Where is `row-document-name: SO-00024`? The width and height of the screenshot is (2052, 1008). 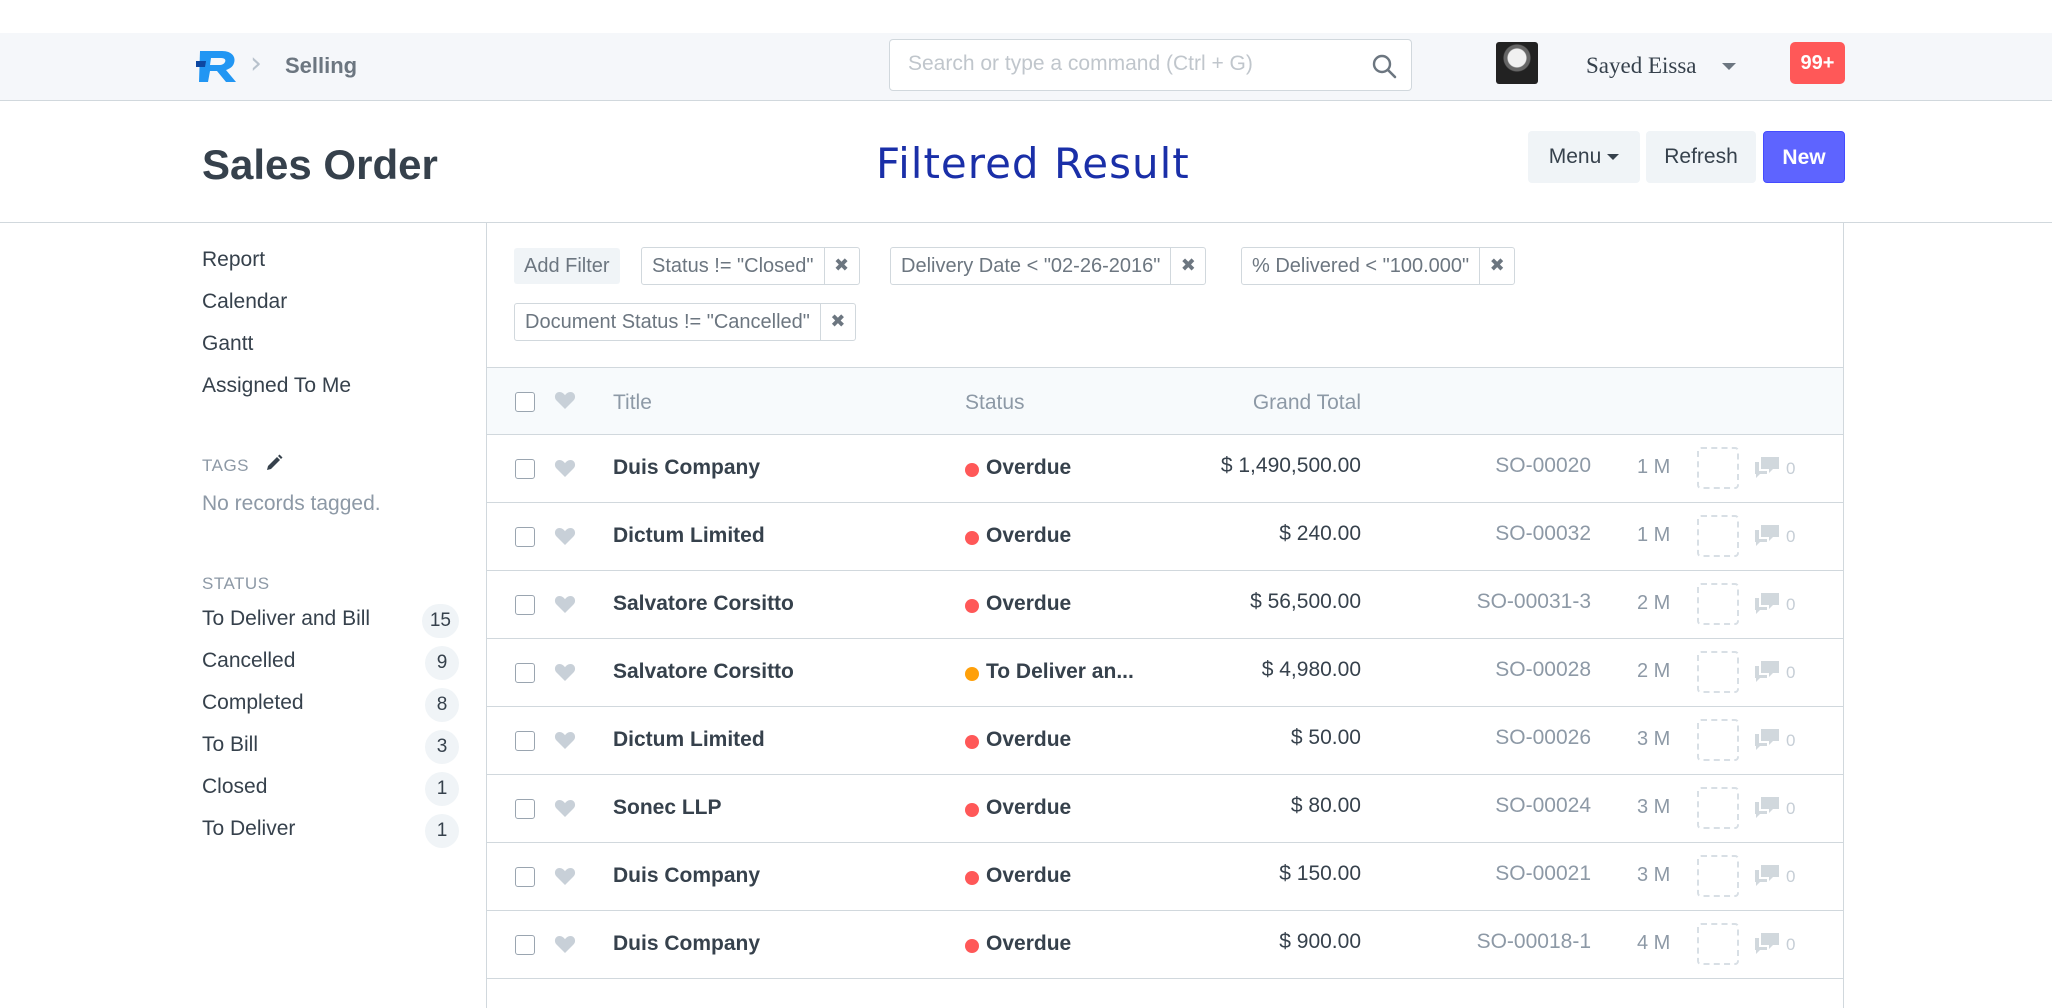 row-document-name: SO-00024 is located at coordinates (1543, 806).